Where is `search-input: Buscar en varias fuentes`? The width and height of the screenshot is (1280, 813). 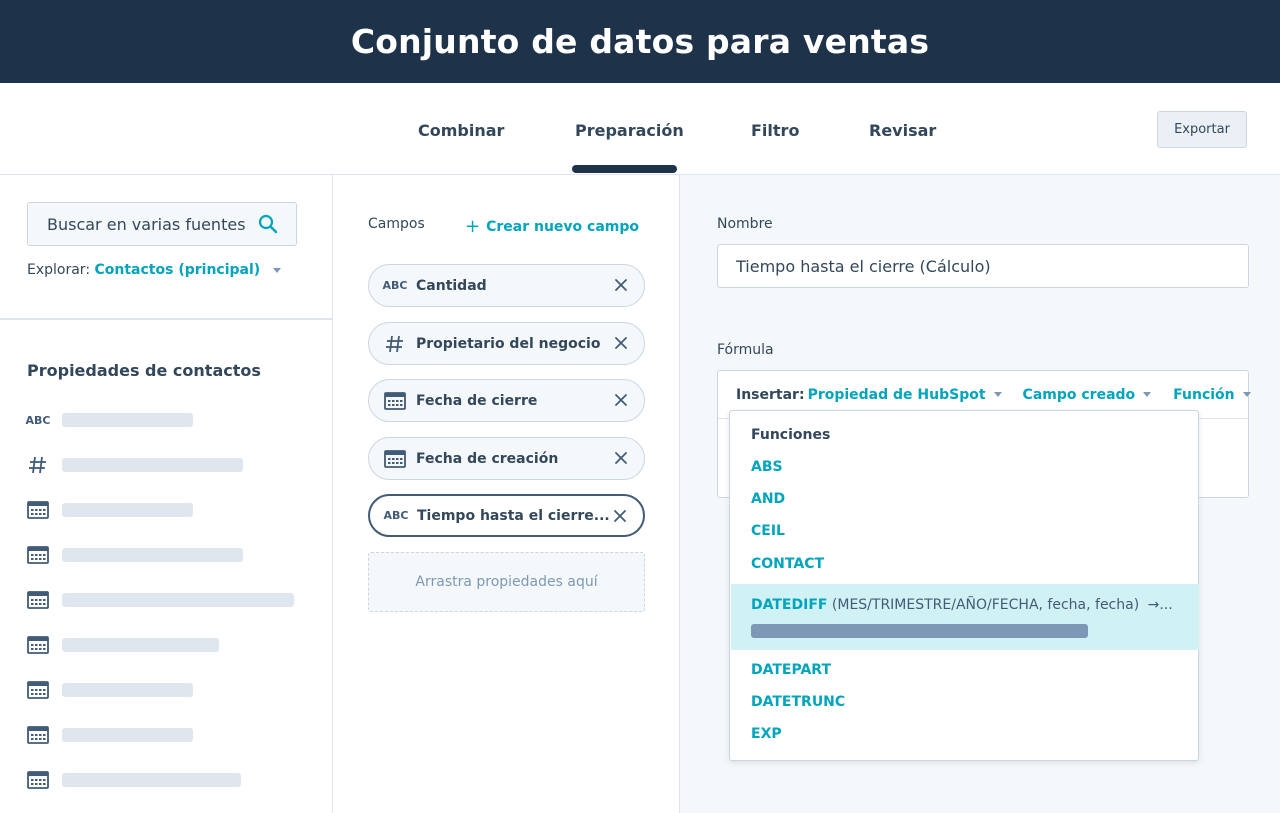
search-input: Buscar en varias fuentes is located at coordinates (162, 224).